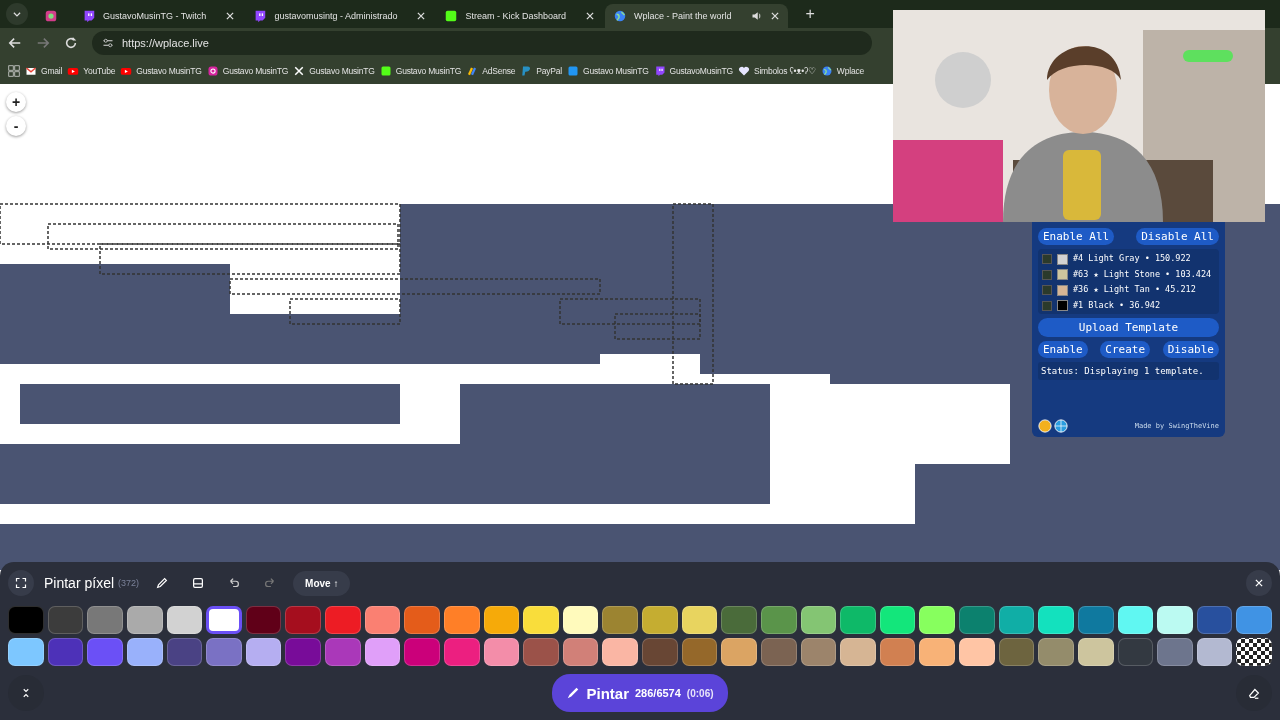 The width and height of the screenshot is (1280, 720). I want to click on url-text: https://wplace.live, so click(165, 43).